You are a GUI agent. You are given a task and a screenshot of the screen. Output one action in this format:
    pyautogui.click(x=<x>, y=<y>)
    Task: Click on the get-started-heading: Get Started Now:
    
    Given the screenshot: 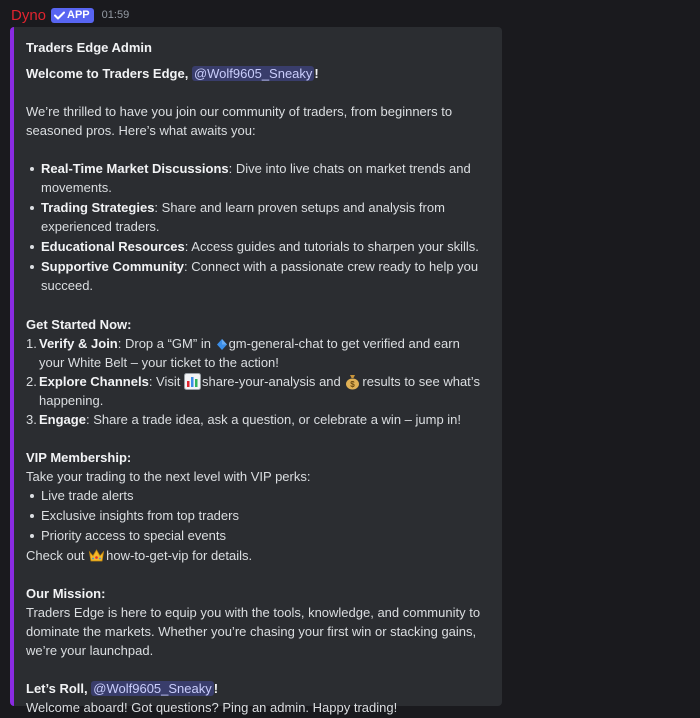 What is the action you would take?
    pyautogui.click(x=257, y=324)
    